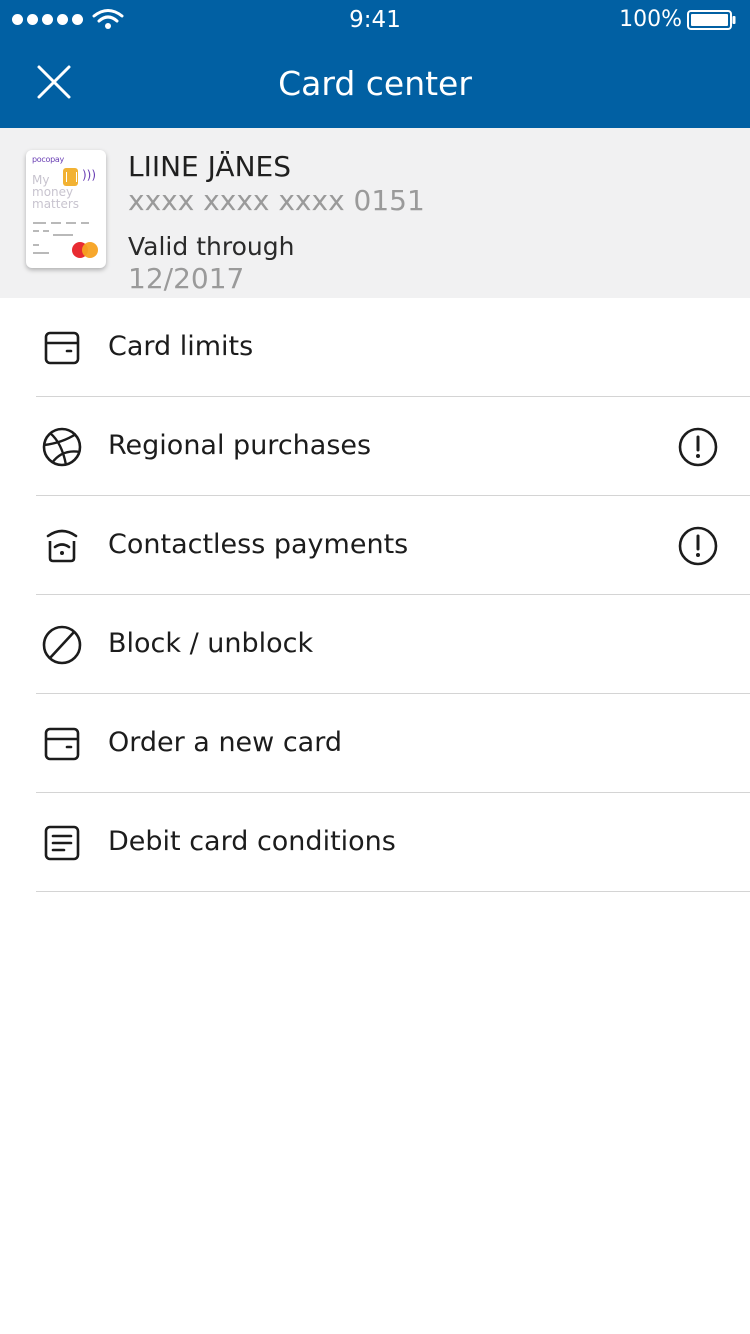 Image resolution: width=750 pixels, height=1334 pixels. I want to click on app-header: 9:41 100% Card center, so click(375, 64).